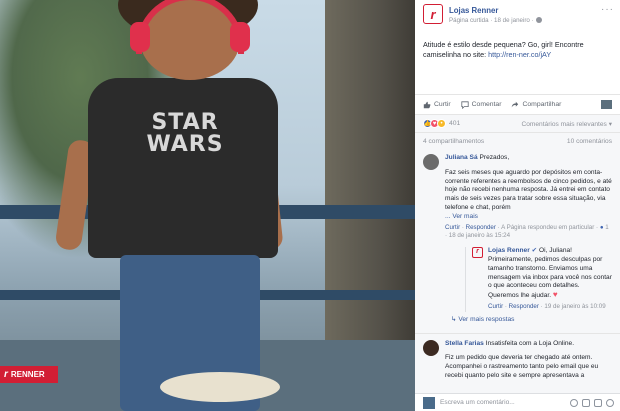 This screenshot has height=411, width=620. What do you see at coordinates (574, 402) in the screenshot?
I see `emoji-icon` at bounding box center [574, 402].